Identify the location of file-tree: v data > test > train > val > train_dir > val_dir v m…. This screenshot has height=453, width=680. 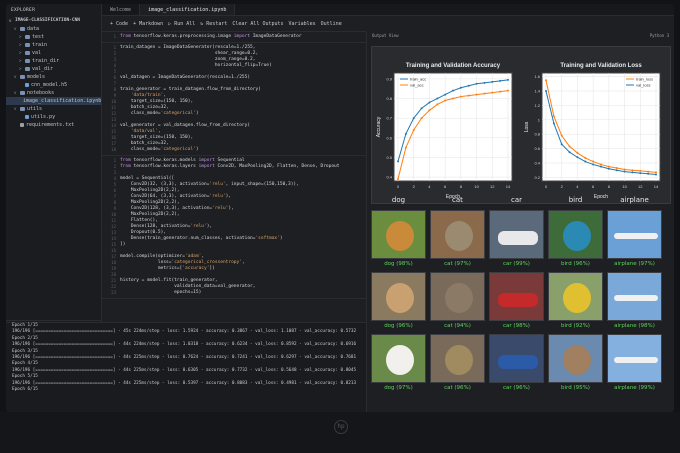
(53, 77).